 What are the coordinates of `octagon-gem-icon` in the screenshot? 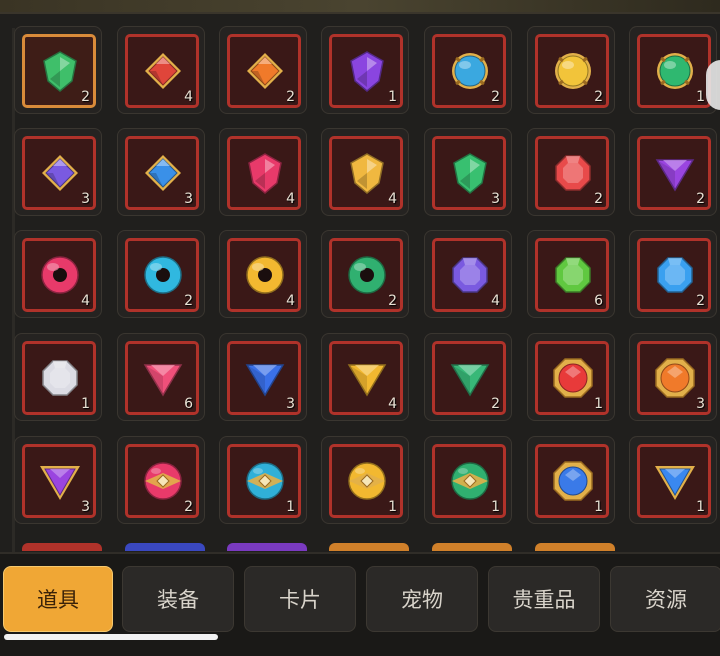 It's located at (470, 275).